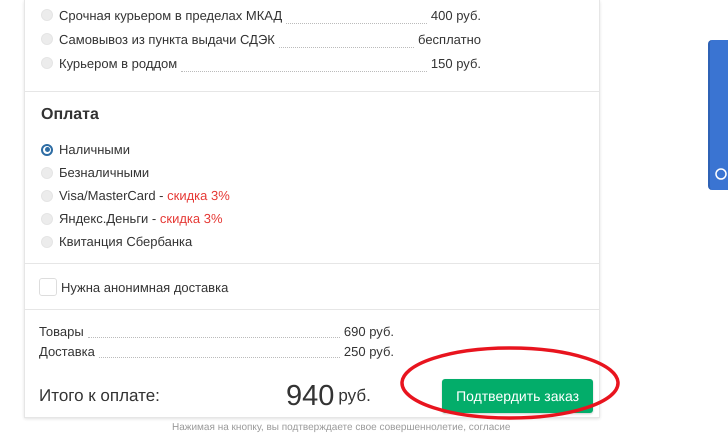 This screenshot has height=433, width=728. What do you see at coordinates (111, 195) in the screenshot?
I see `payment-option: Visa/MasterCard -` at bounding box center [111, 195].